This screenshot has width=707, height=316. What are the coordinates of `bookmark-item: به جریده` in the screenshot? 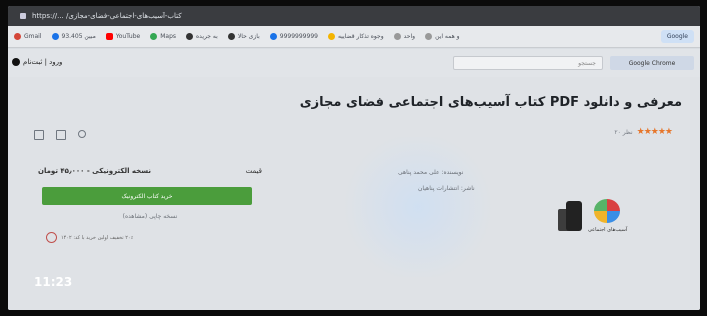 It's located at (202, 36).